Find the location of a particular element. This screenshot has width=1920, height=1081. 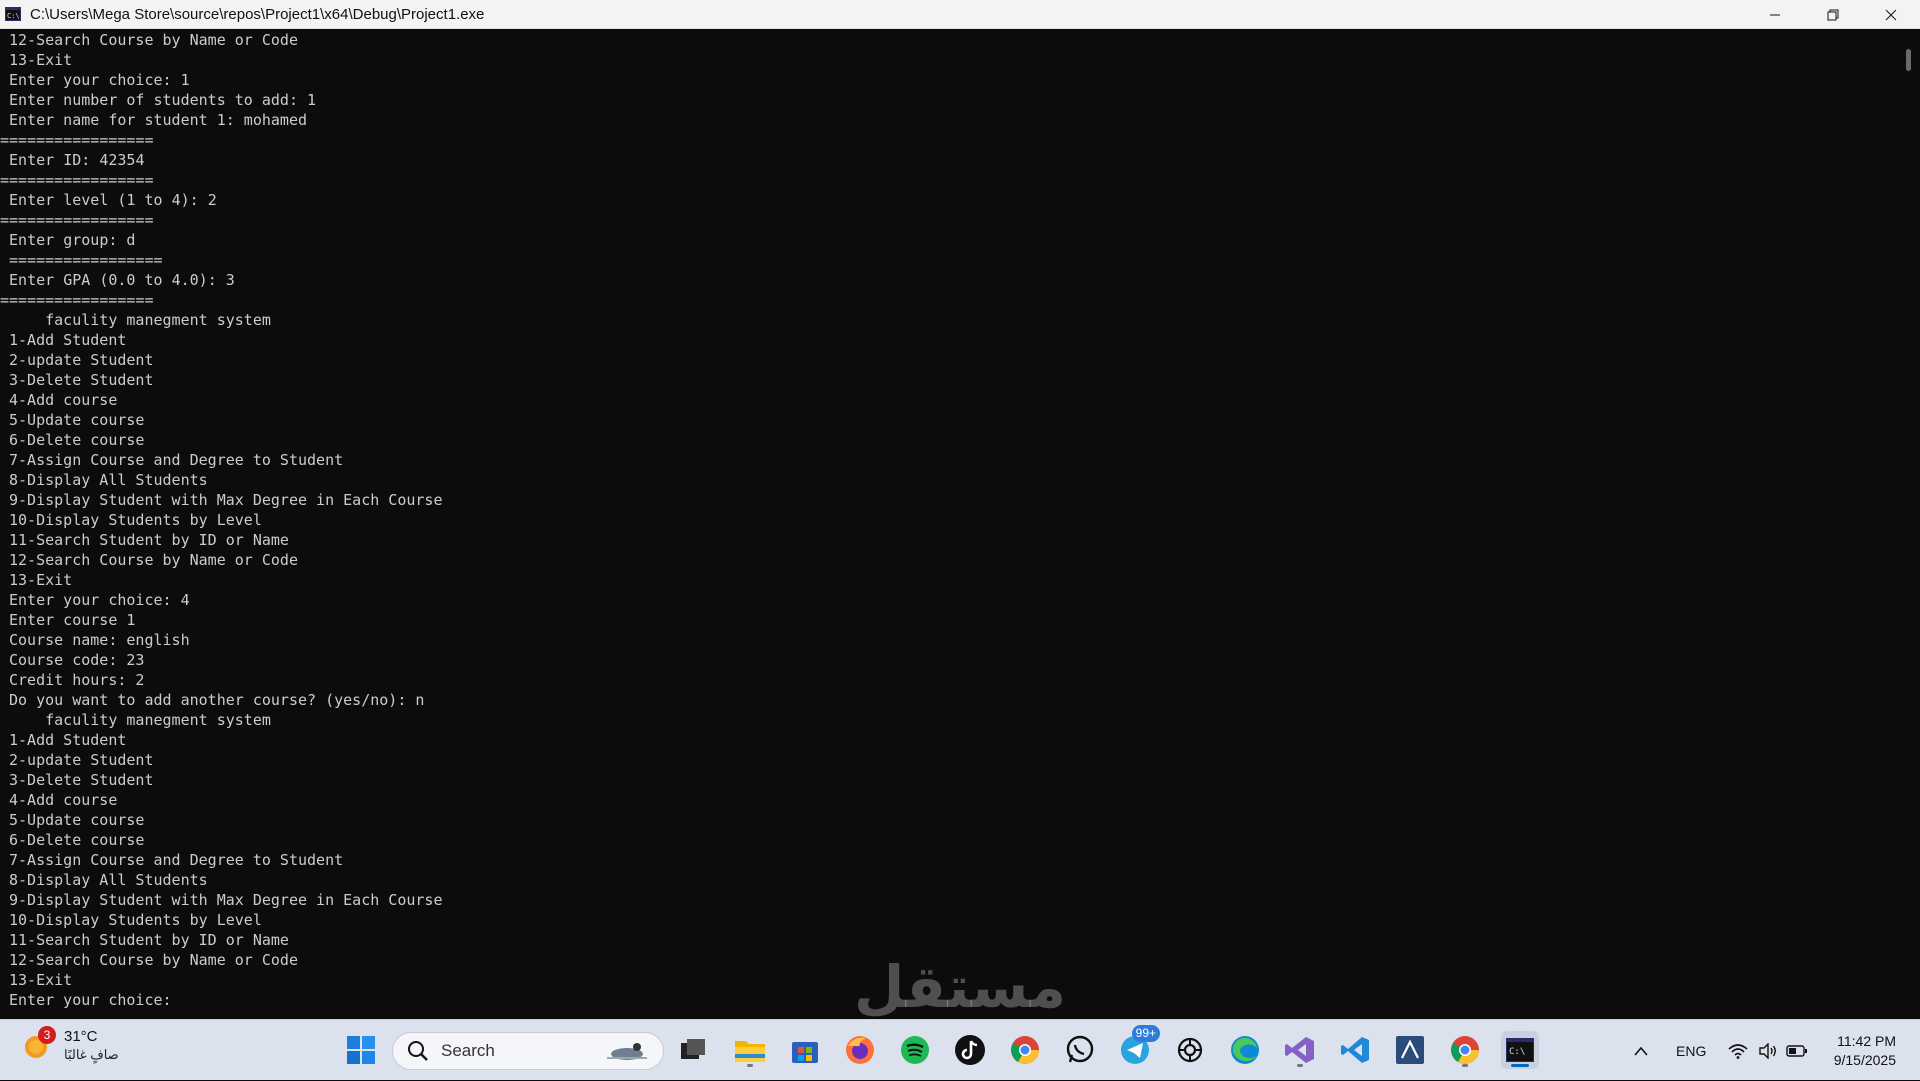

spotify-icon is located at coordinates (915, 1050).